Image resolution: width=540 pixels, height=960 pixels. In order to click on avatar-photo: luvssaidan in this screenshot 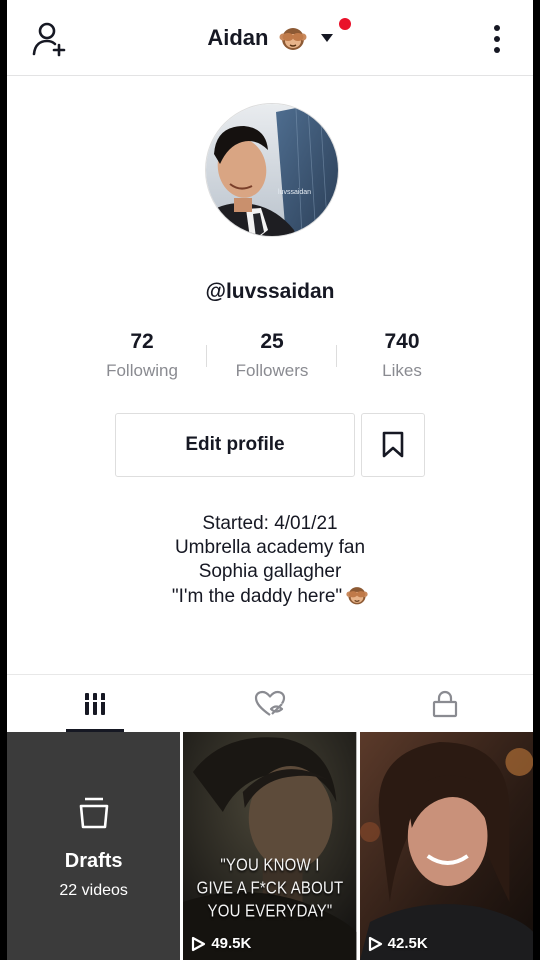, I will do `click(272, 170)`.